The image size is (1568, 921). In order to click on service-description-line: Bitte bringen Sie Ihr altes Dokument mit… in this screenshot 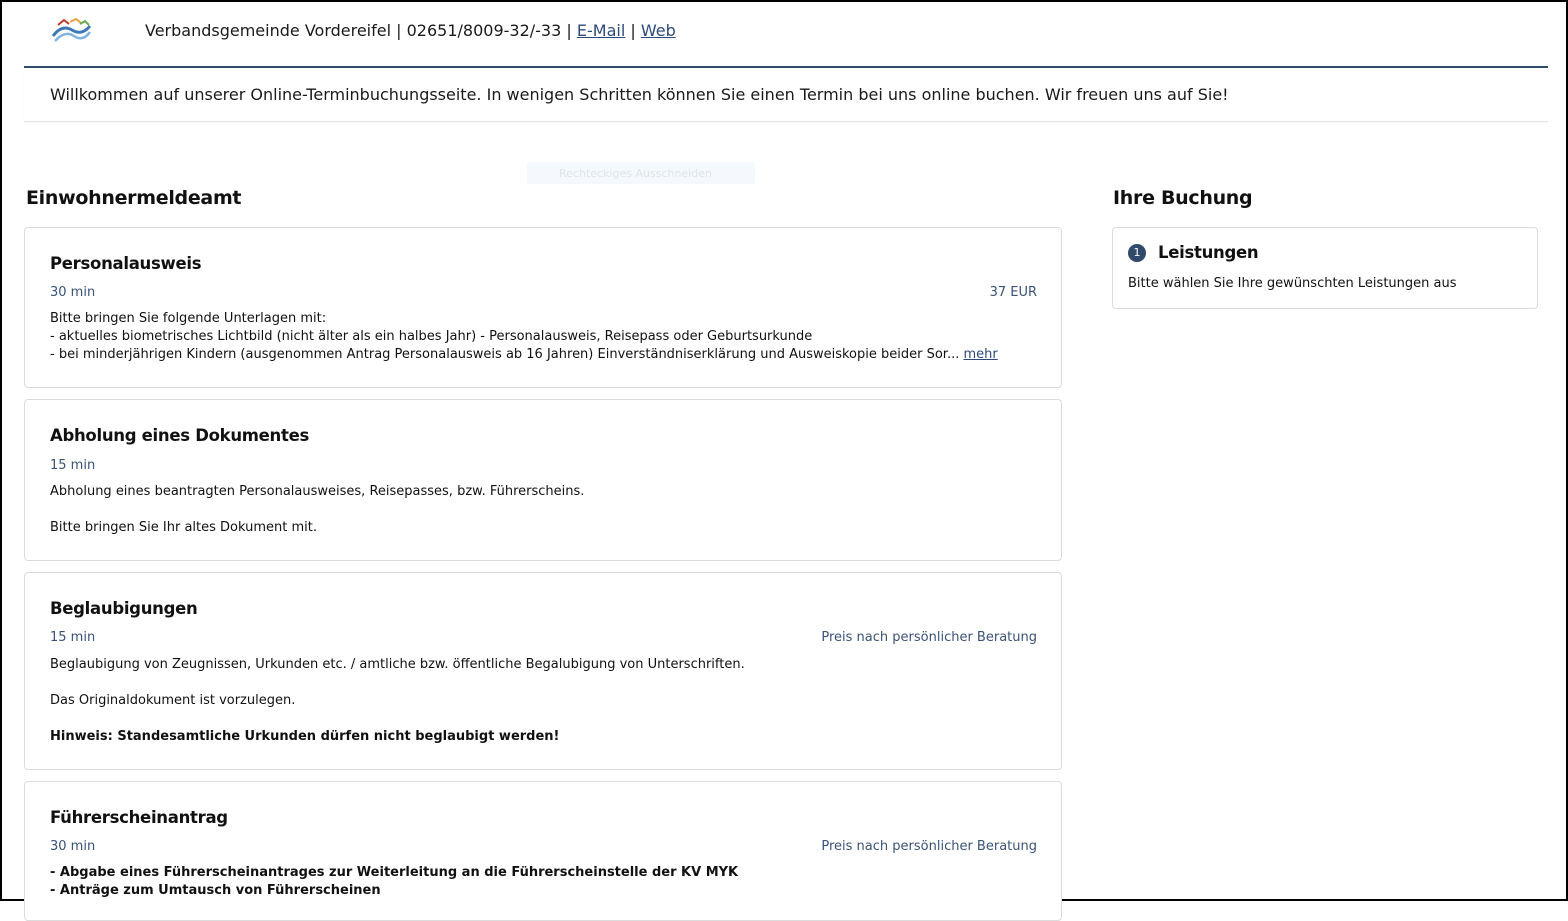, I will do `click(184, 527)`.